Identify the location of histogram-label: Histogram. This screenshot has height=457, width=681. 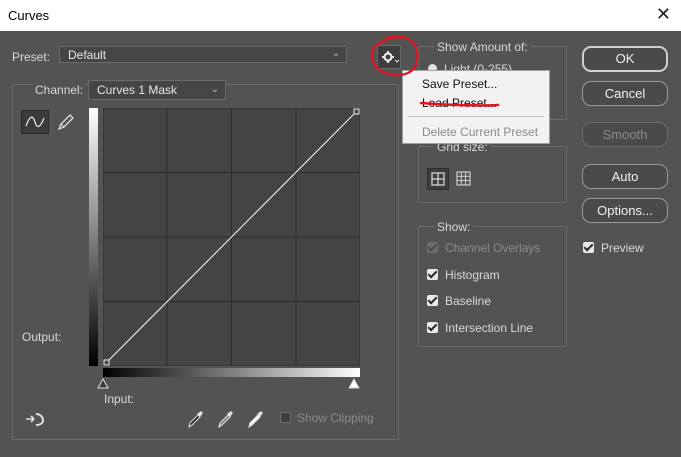
(472, 275).